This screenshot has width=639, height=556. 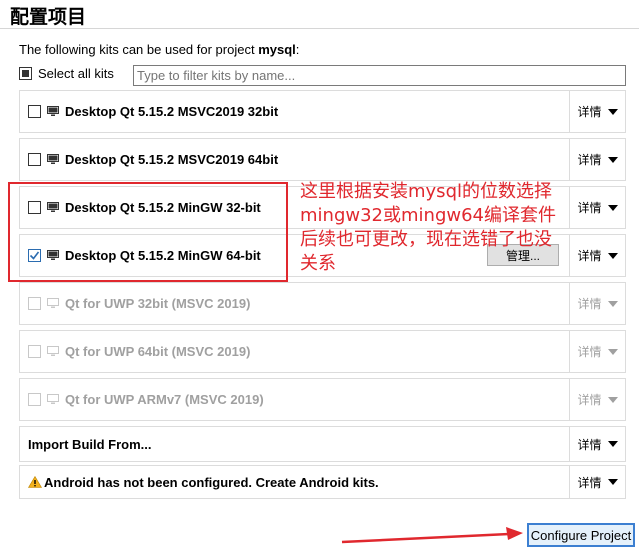 I want to click on kit-filter-input, so click(x=379, y=75).